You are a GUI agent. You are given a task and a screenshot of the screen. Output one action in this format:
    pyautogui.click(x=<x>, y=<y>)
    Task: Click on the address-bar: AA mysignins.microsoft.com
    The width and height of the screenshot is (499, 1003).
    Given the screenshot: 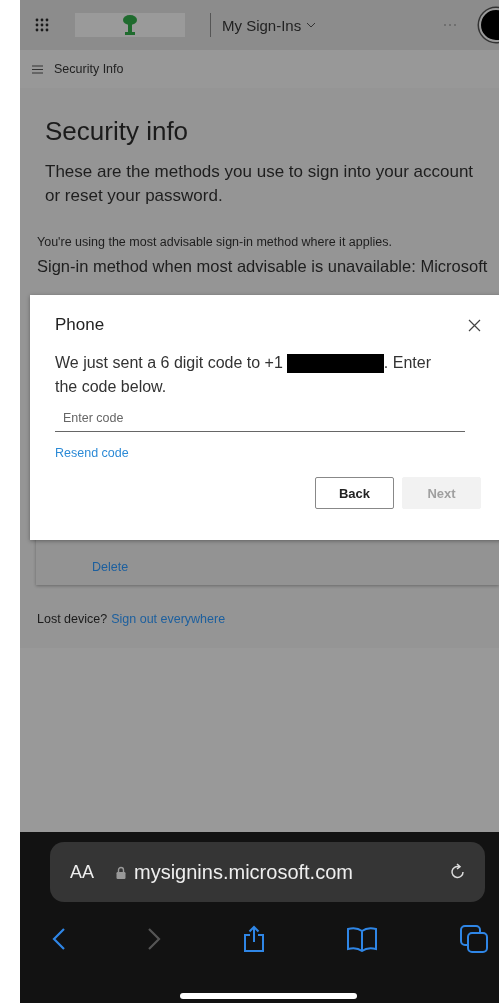 What is the action you would take?
    pyautogui.click(x=267, y=872)
    